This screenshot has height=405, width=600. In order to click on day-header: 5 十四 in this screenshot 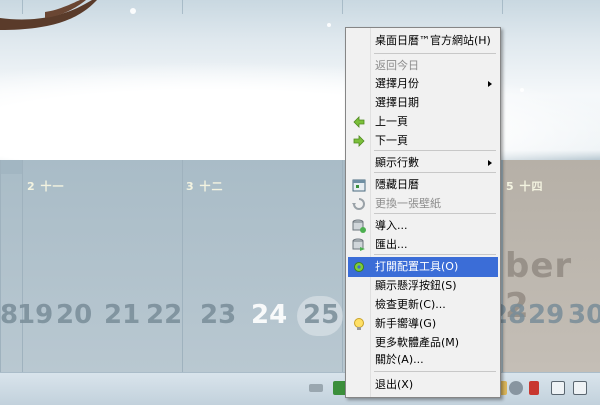, I will do `click(525, 186)`.